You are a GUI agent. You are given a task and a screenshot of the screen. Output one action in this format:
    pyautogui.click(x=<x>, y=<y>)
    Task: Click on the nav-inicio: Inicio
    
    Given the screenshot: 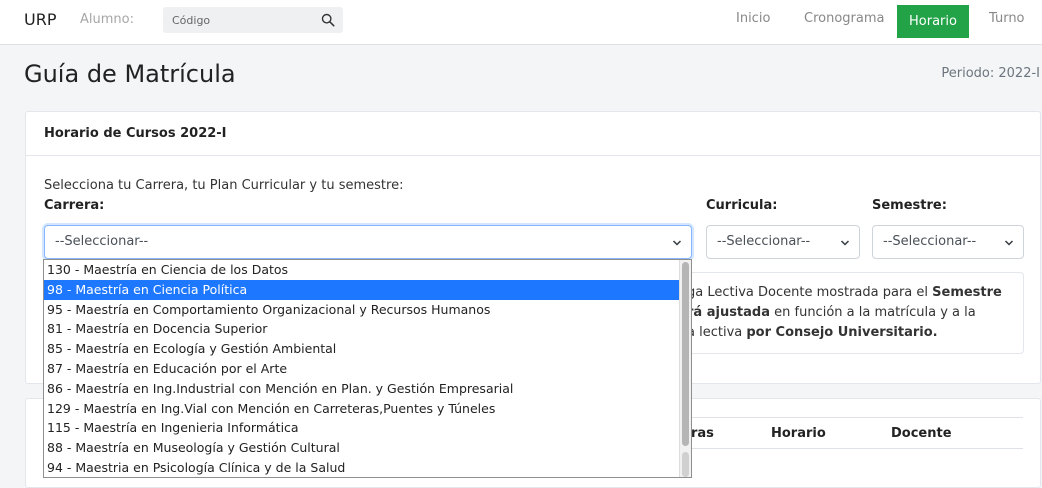 What is the action you would take?
    pyautogui.click(x=753, y=19)
    